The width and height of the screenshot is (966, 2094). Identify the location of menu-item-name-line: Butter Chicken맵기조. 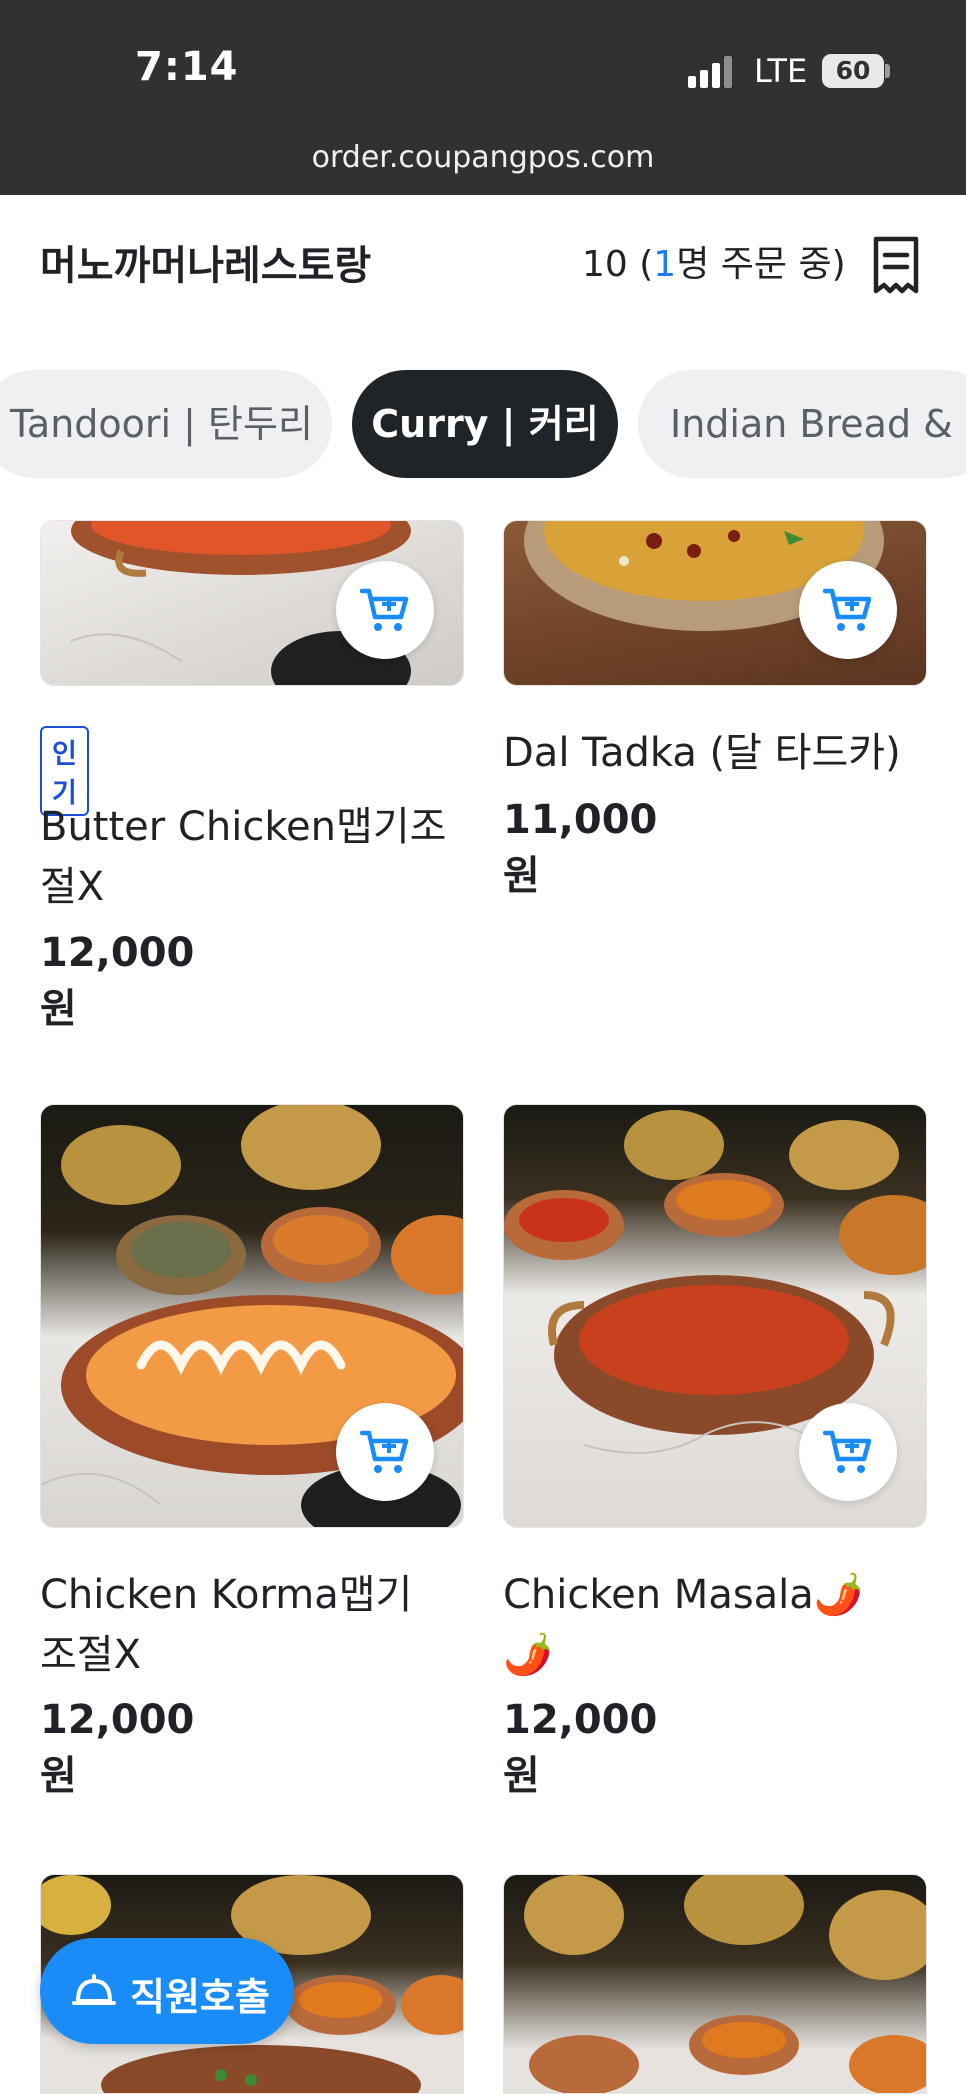
(243, 827).